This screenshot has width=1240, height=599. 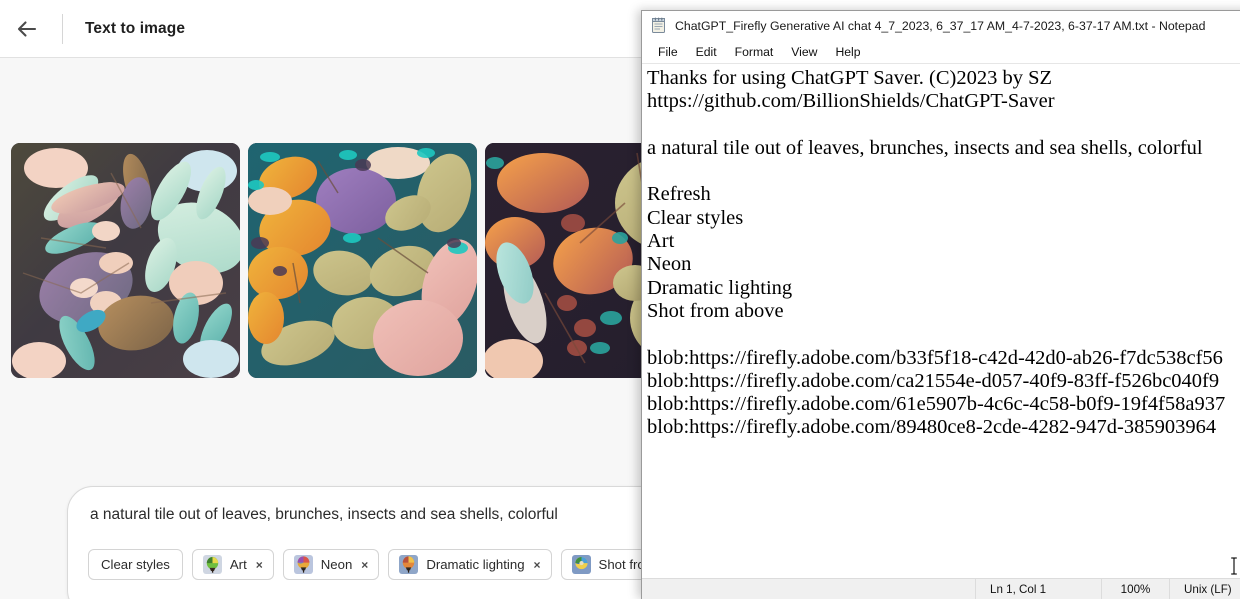 I want to click on menu-item-help: Help, so click(x=847, y=52).